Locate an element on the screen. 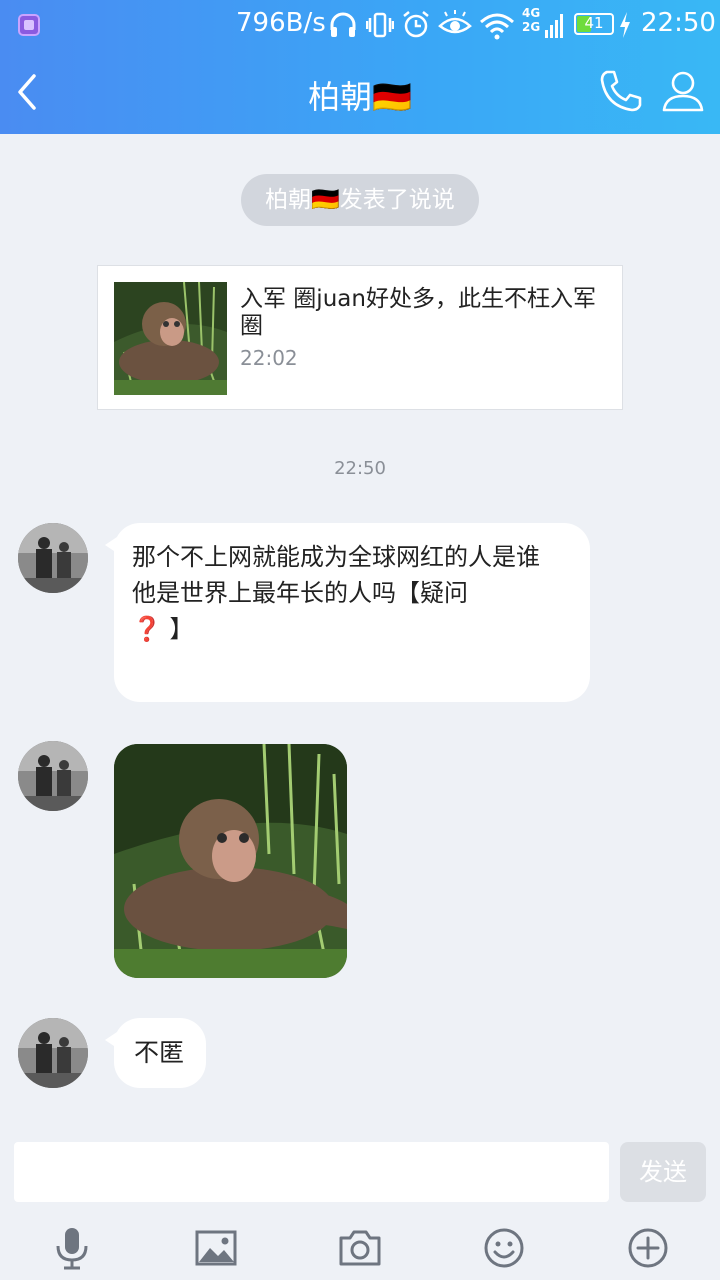 The width and height of the screenshot is (720, 1280). input-row: 发送 is located at coordinates (360, 1173).